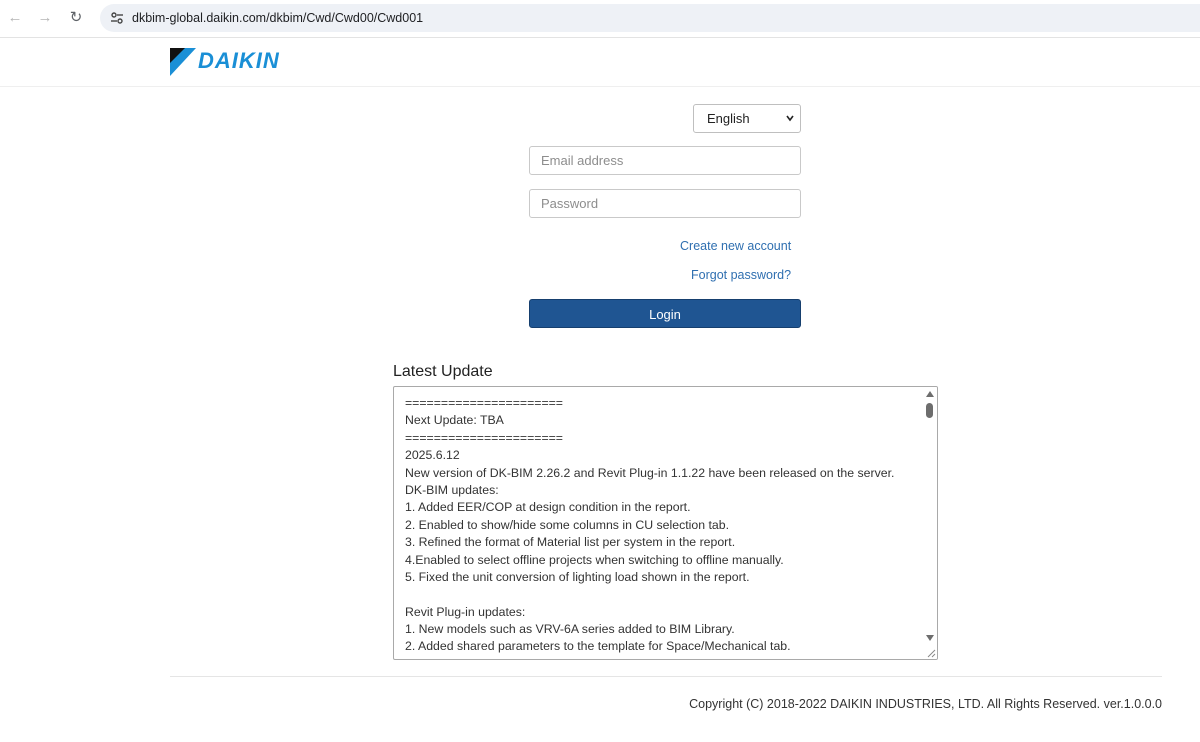 This screenshot has width=1200, height=742. Describe the element at coordinates (790, 118) in the screenshot. I see `chevron-down-icon` at that location.